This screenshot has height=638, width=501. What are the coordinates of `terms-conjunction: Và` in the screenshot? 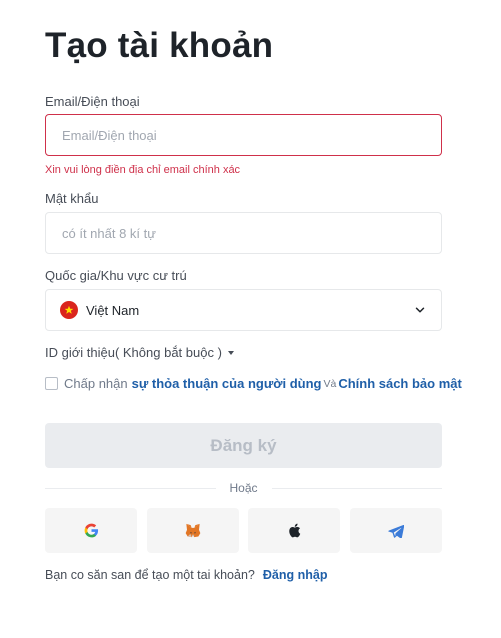 It's located at (330, 383).